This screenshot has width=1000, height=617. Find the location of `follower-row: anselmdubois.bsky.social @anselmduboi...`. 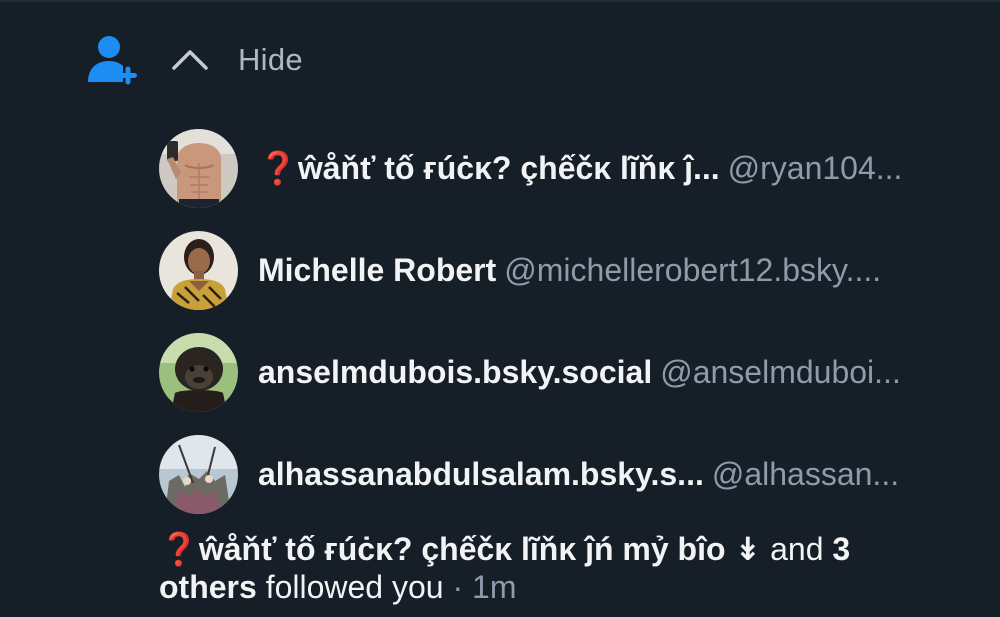

follower-row: anselmdubois.bsky.social @anselmduboi... is located at coordinates (569, 372).